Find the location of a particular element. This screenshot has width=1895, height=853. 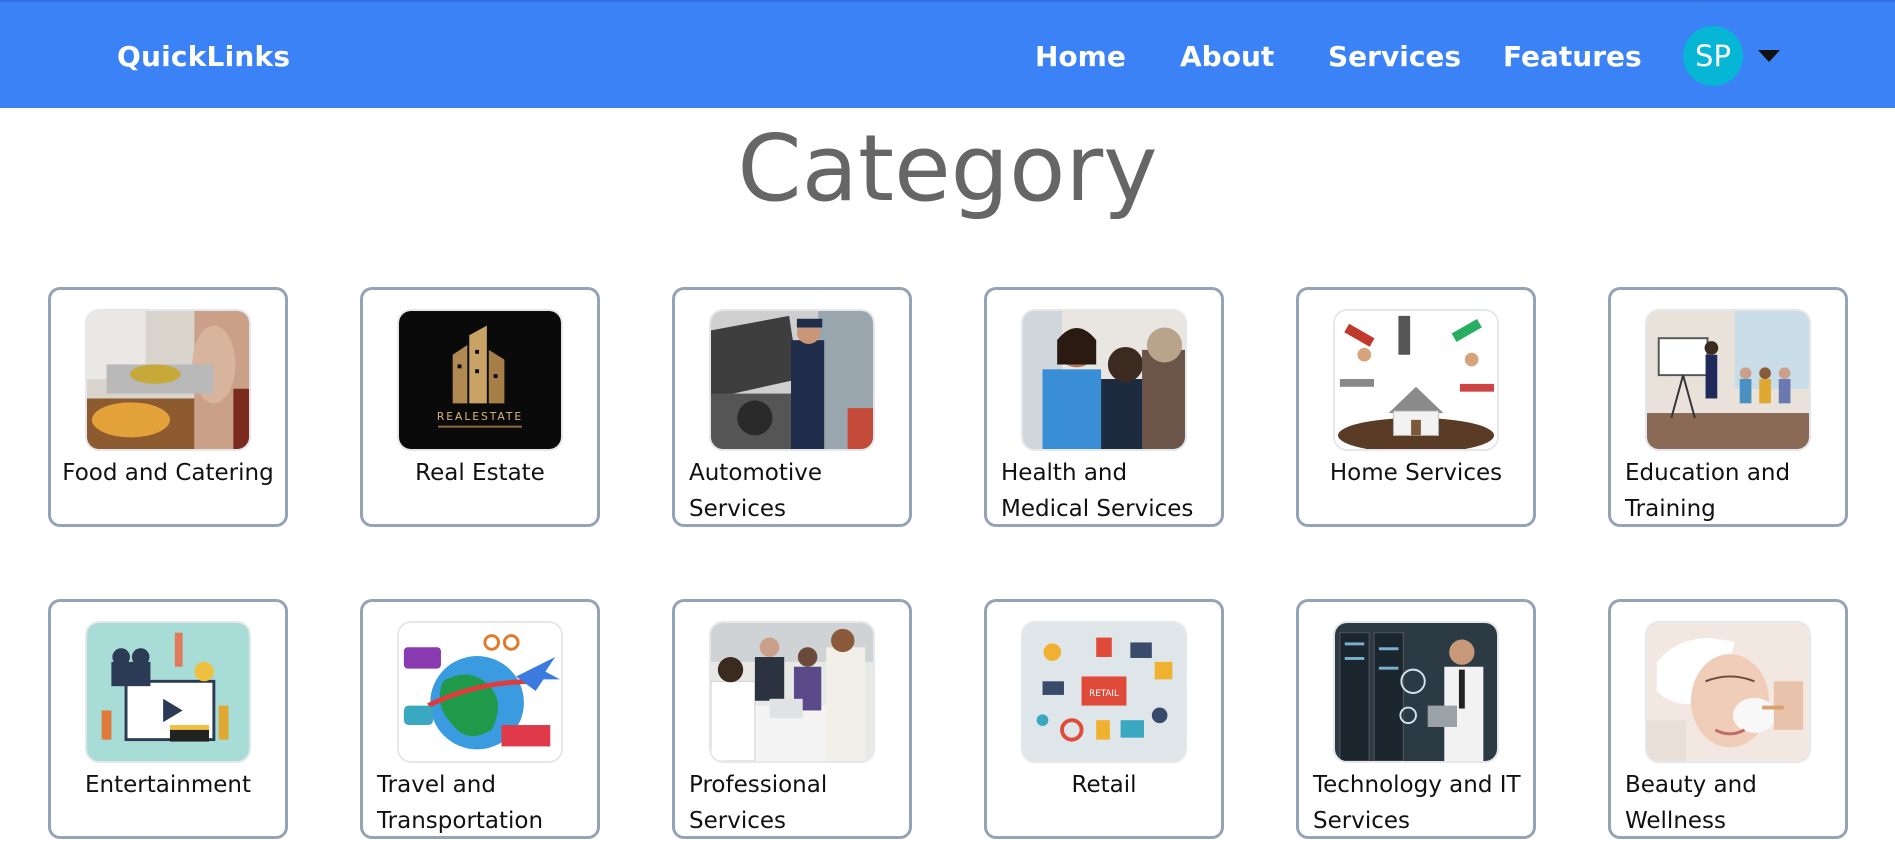

real-estate-logo-image: REALESTATE is located at coordinates (480, 380).